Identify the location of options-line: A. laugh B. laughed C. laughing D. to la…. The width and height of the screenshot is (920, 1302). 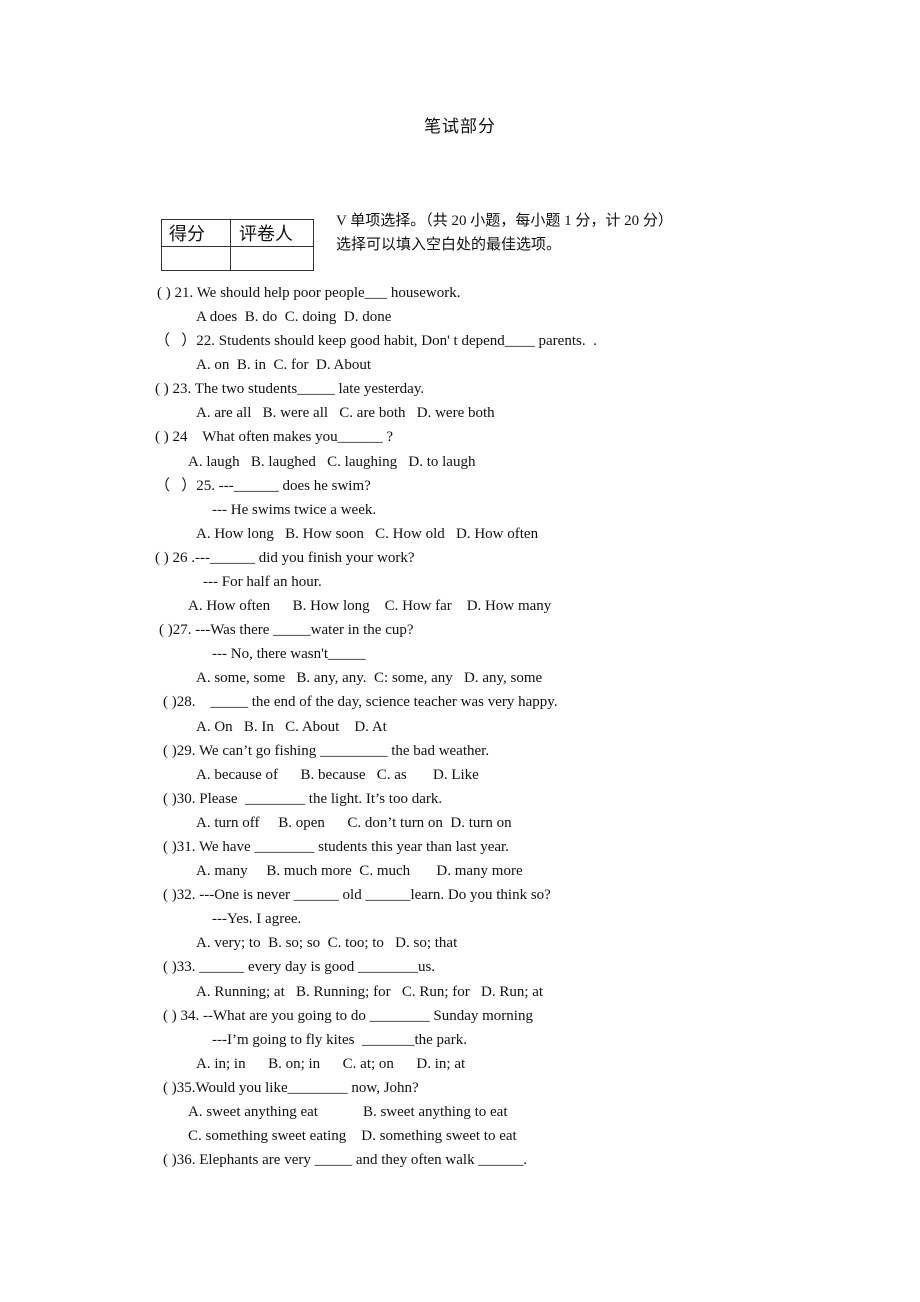
(332, 462).